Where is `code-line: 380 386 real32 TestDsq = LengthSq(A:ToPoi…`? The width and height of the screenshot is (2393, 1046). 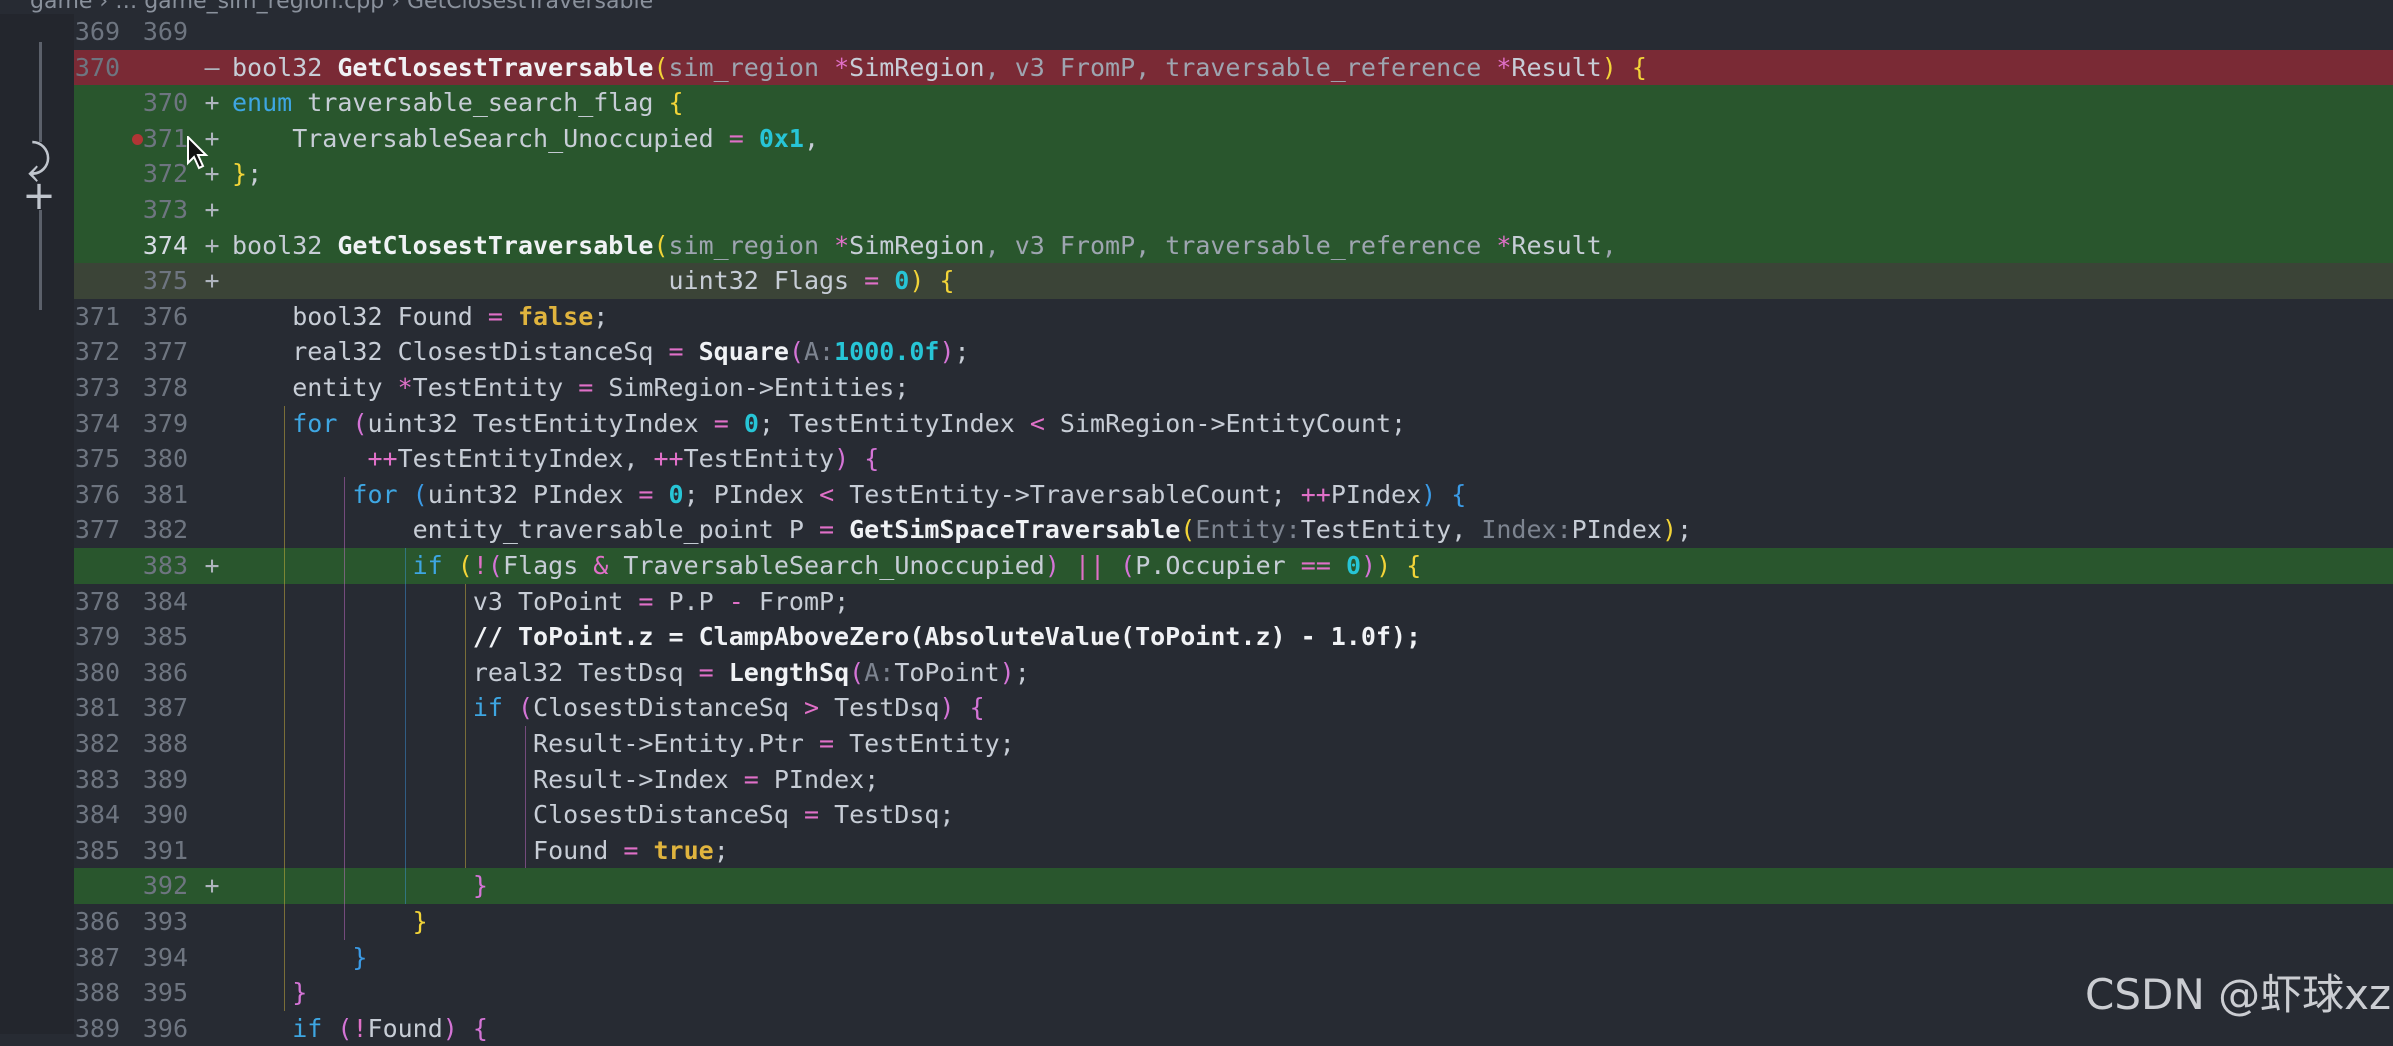 code-line: 380 386 real32 TestDsq = LengthSq(A:ToPoi… is located at coordinates (1233, 673).